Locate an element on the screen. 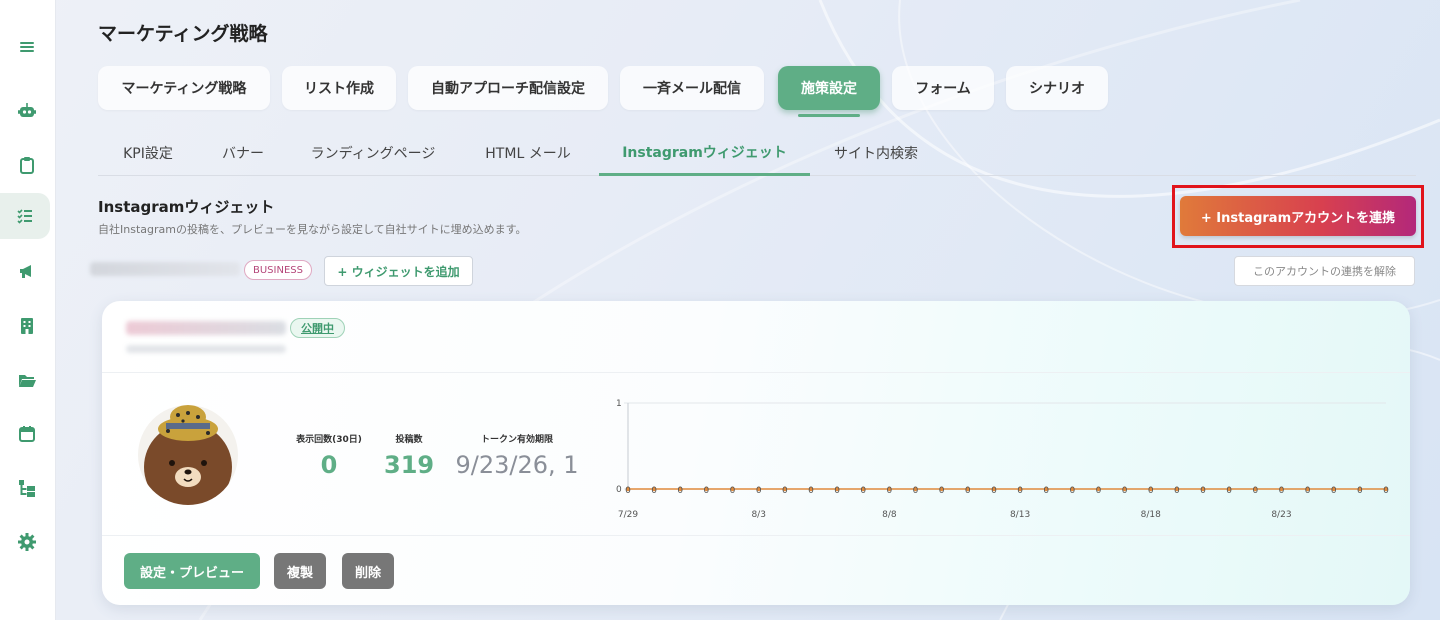  tab-scenario: シナリオ is located at coordinates (1057, 88).